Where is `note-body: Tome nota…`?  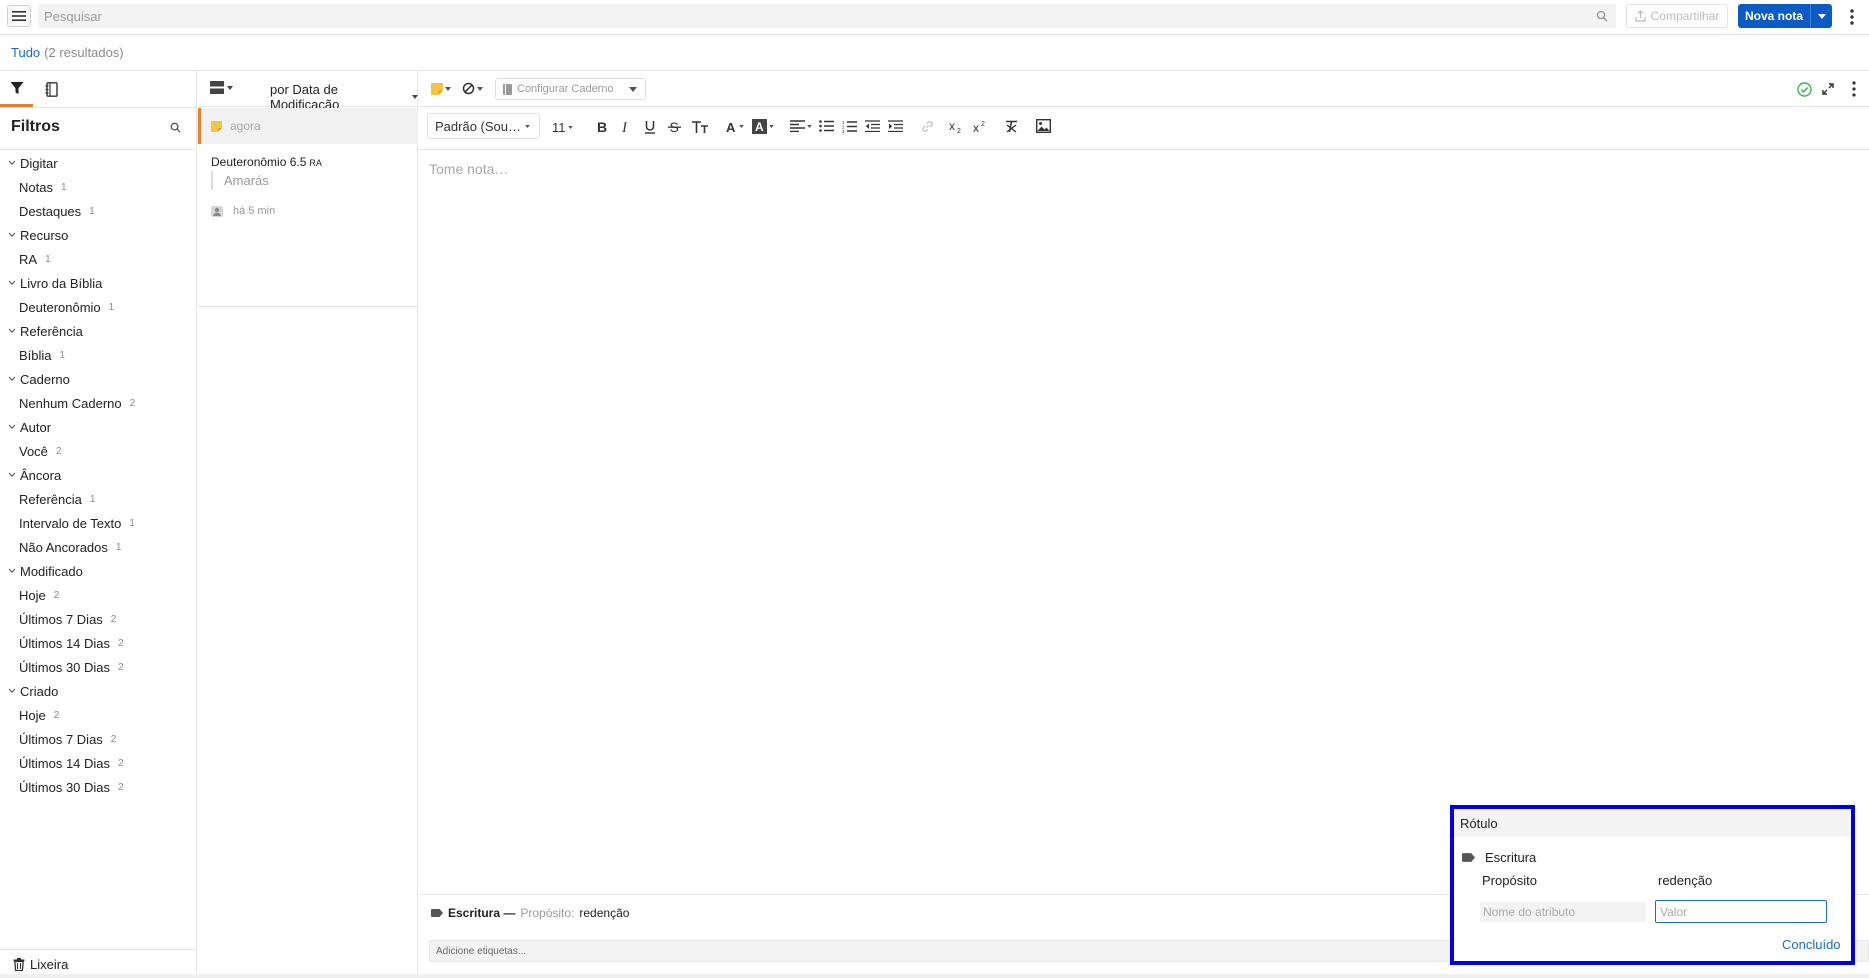
note-body: Tome nota… is located at coordinates (468, 169).